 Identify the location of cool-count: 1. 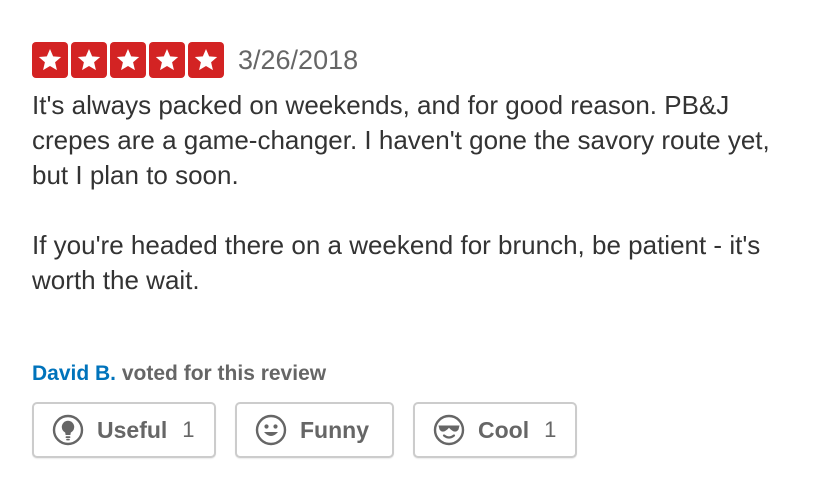
(550, 429).